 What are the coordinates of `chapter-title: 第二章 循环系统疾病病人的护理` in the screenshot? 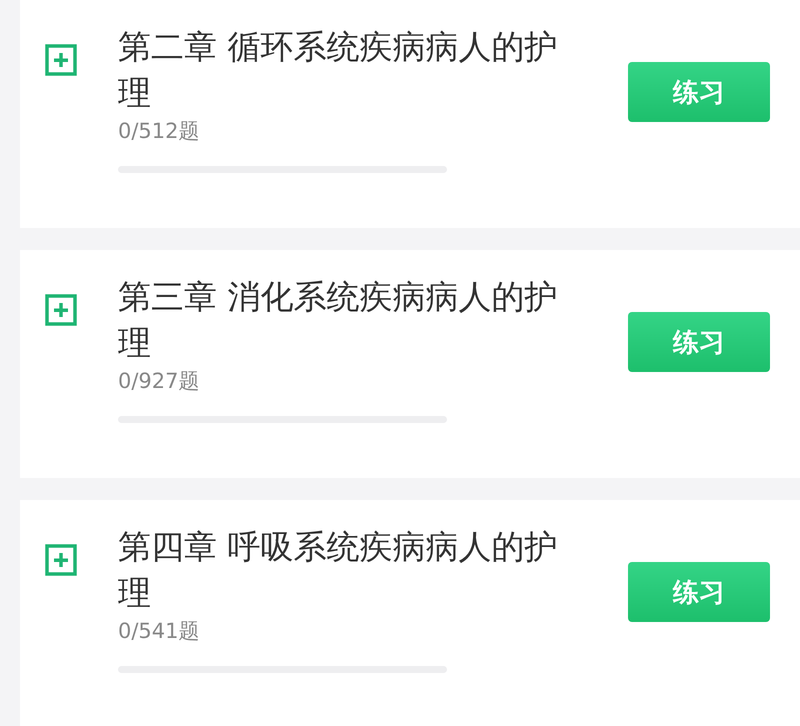 It's located at (338, 70).